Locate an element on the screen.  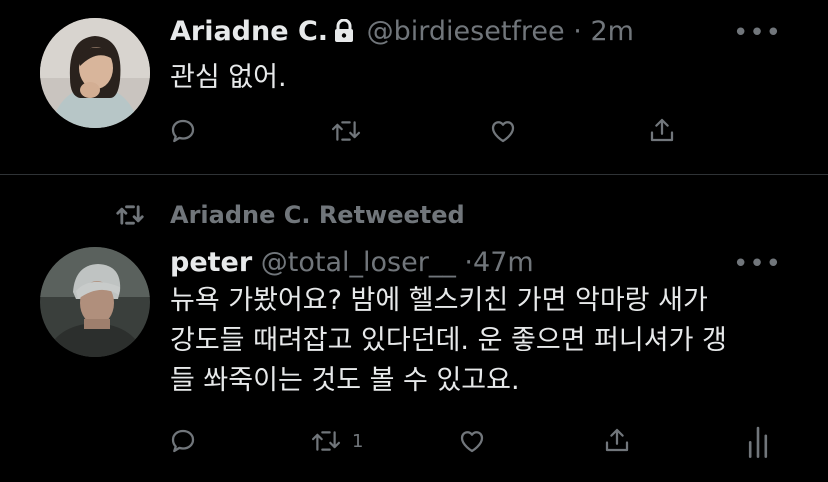
analytics-button is located at coordinates (758, 441).